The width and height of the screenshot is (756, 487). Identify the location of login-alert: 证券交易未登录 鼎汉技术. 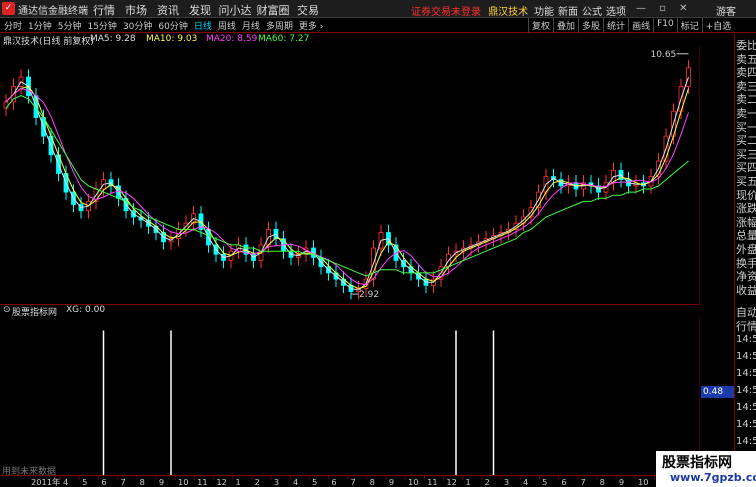
(469, 10).